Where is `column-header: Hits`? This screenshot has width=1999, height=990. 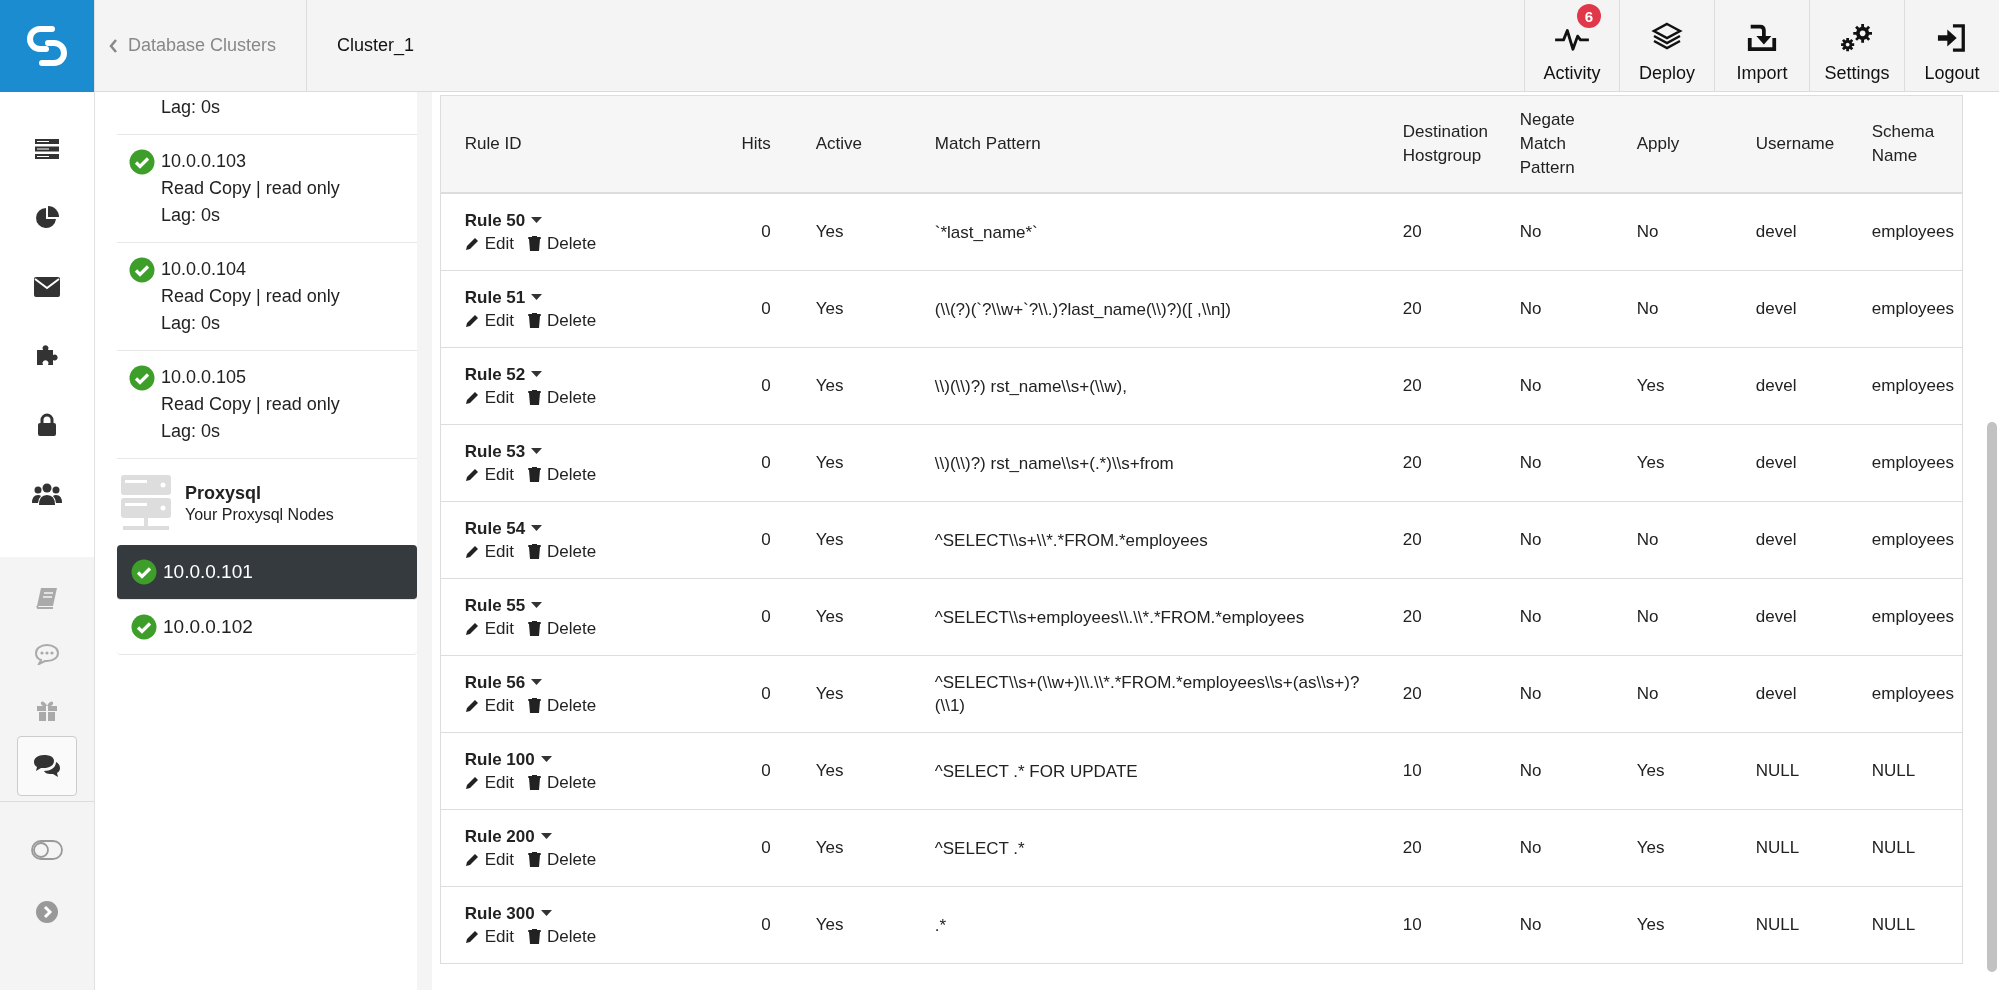
column-header: Hits is located at coordinates (756, 144).